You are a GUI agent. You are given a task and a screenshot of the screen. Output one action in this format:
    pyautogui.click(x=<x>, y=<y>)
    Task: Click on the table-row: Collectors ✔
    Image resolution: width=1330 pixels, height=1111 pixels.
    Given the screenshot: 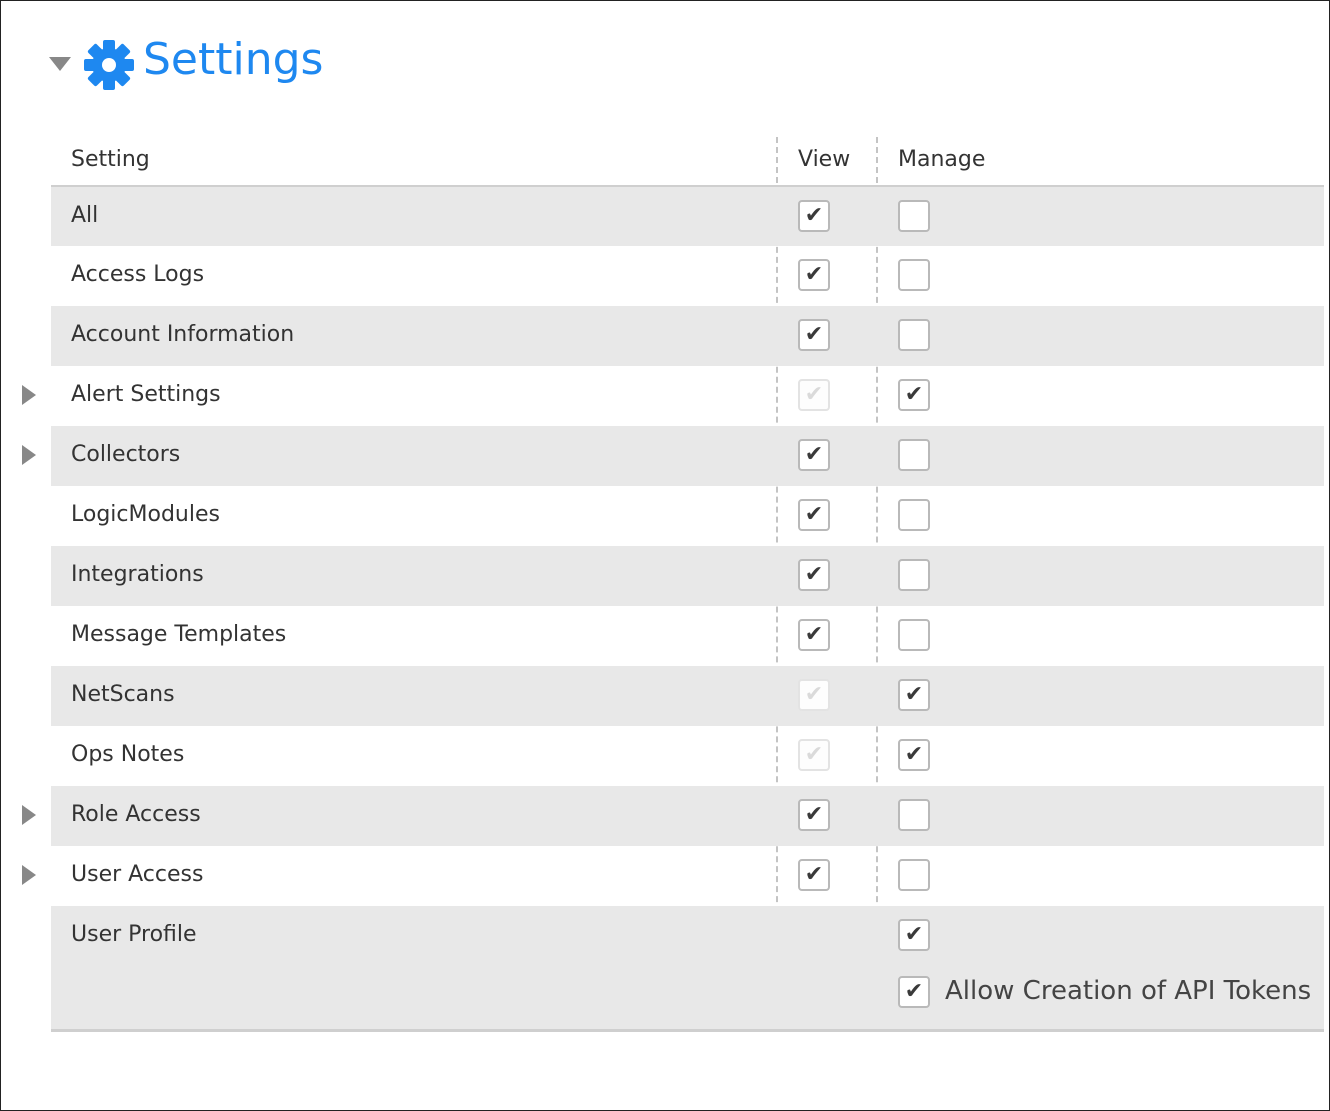 What is the action you would take?
    pyautogui.click(x=673, y=456)
    